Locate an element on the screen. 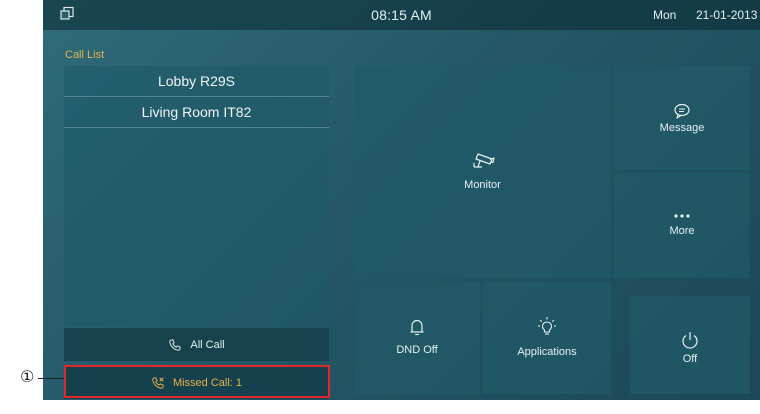  missed-call-icon is located at coordinates (158, 382).